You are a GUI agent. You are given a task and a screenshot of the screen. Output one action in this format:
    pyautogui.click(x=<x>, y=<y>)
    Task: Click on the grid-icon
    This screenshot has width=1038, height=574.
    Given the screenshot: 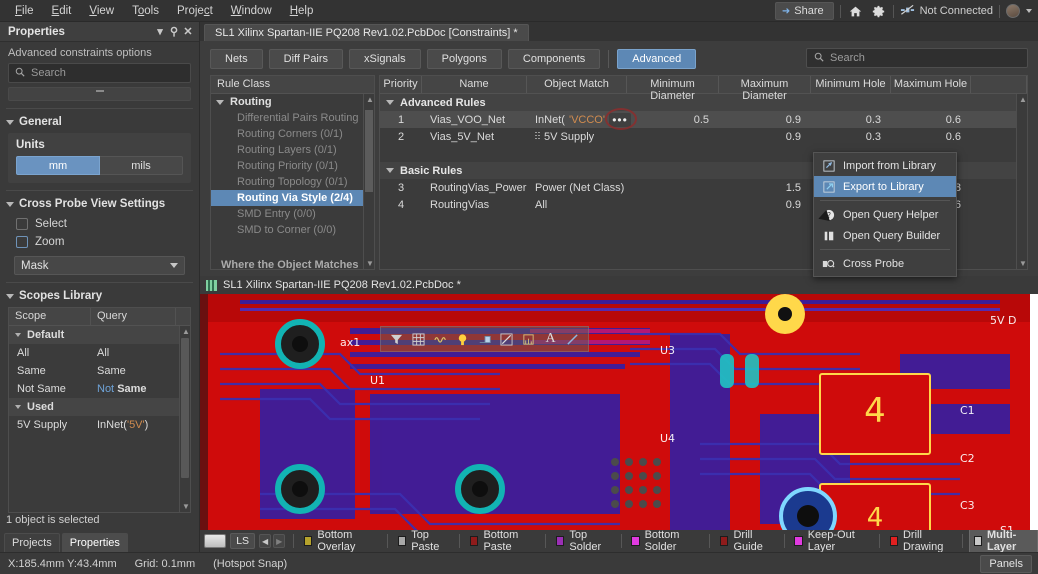 What is the action you would take?
    pyautogui.click(x=418, y=339)
    